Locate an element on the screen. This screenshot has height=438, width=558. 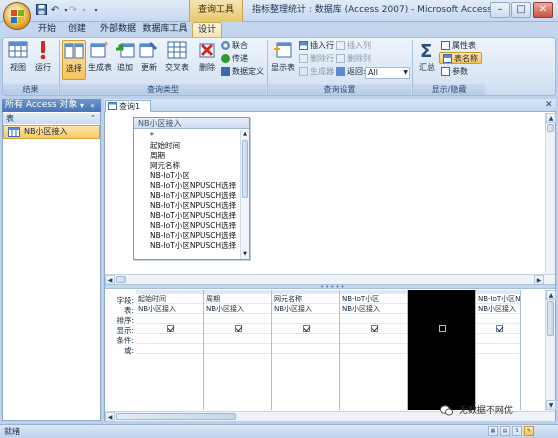
maximize-button: □ is located at coordinates (521, 10).